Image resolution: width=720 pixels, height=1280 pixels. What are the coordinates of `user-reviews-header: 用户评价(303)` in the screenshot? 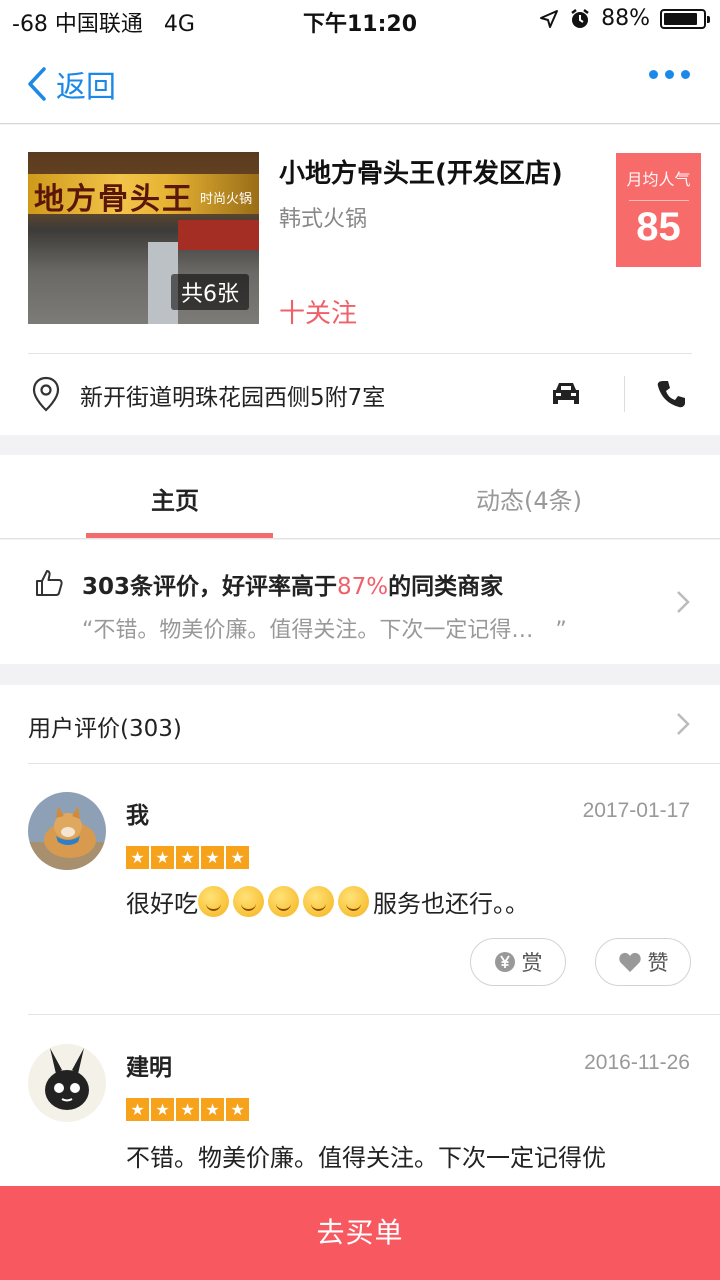 It's located at (105, 726).